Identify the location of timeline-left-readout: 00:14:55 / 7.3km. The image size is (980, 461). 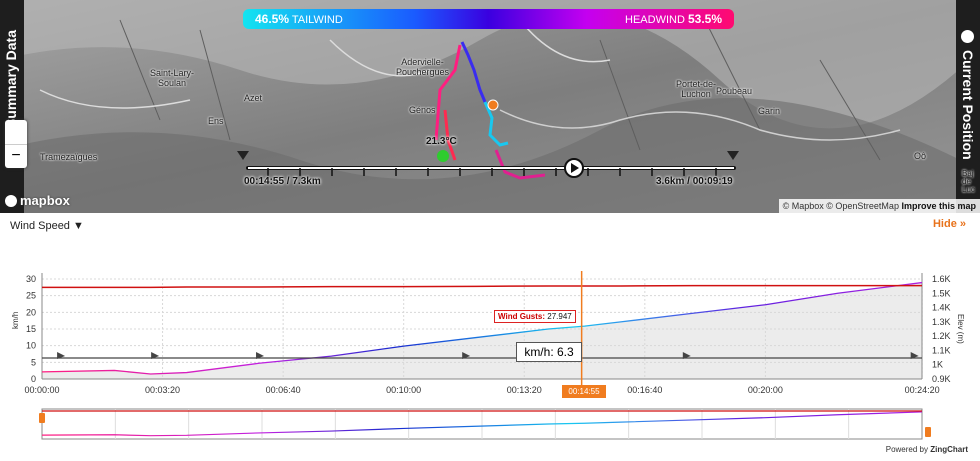
(282, 181).